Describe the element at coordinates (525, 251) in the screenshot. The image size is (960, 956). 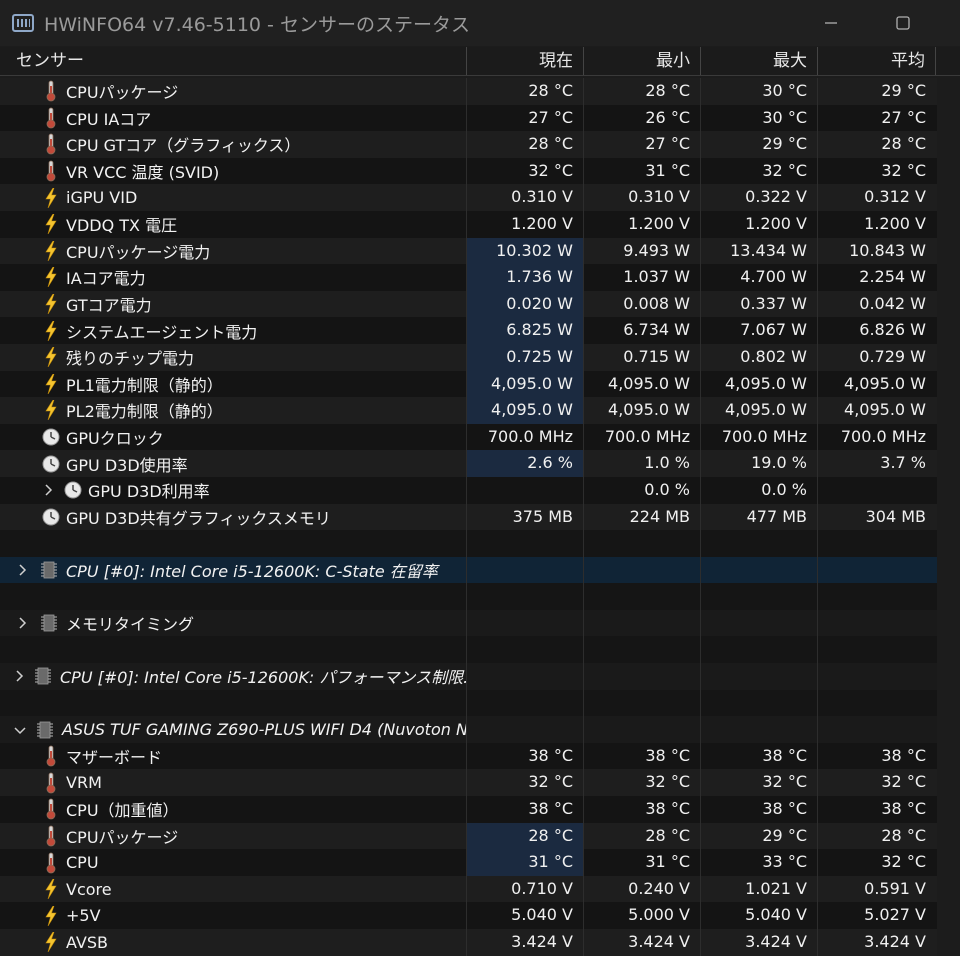
I see `value-current: 10.302 W` at that location.